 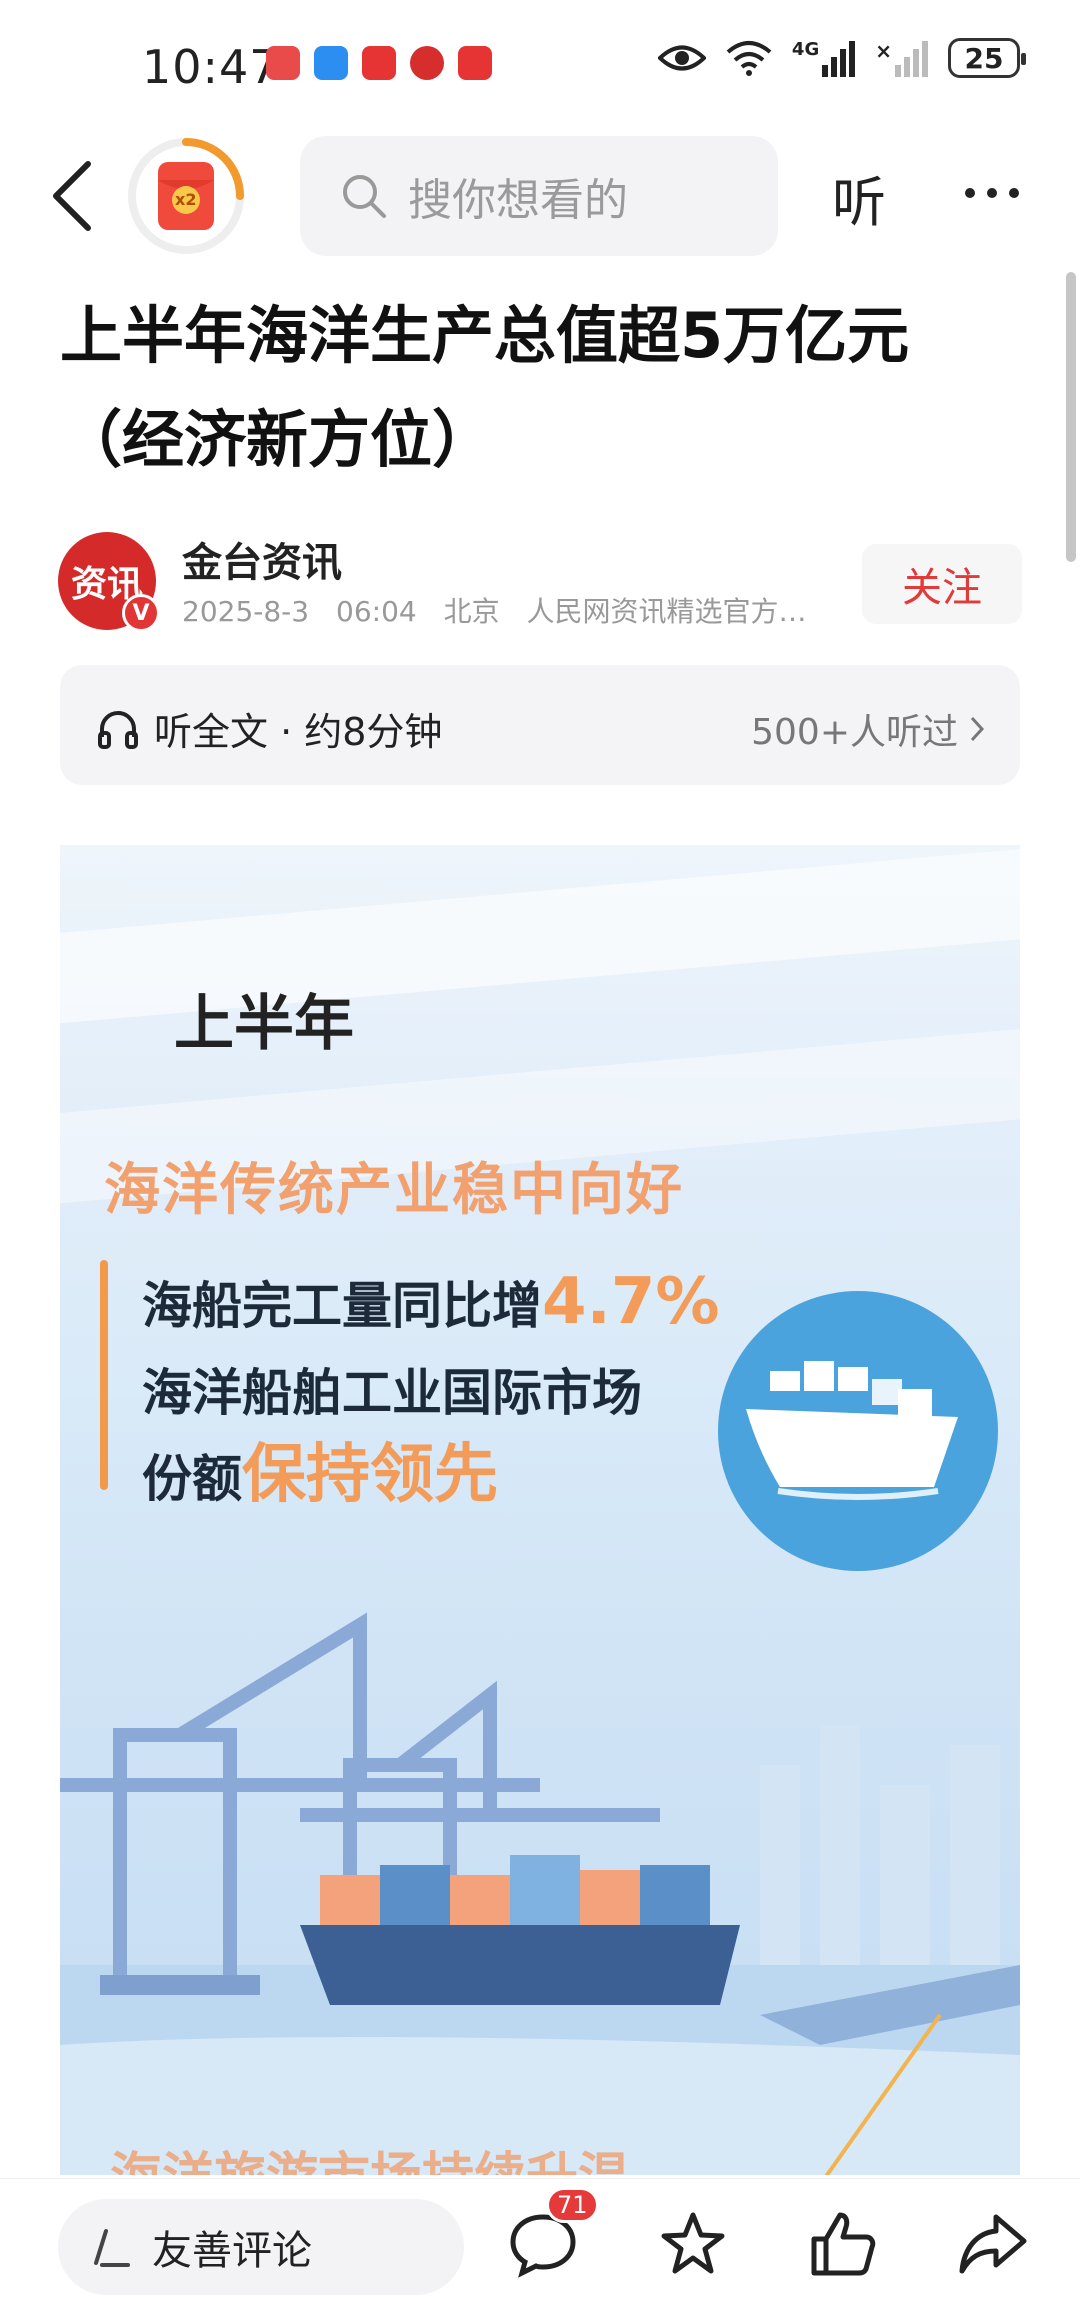 I want to click on infographic-line-1: 海船完工量同比增4.7%, so click(x=431, y=1302).